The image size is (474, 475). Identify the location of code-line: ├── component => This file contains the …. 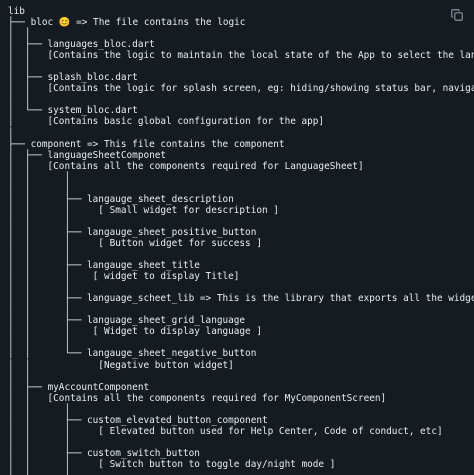
(146, 144).